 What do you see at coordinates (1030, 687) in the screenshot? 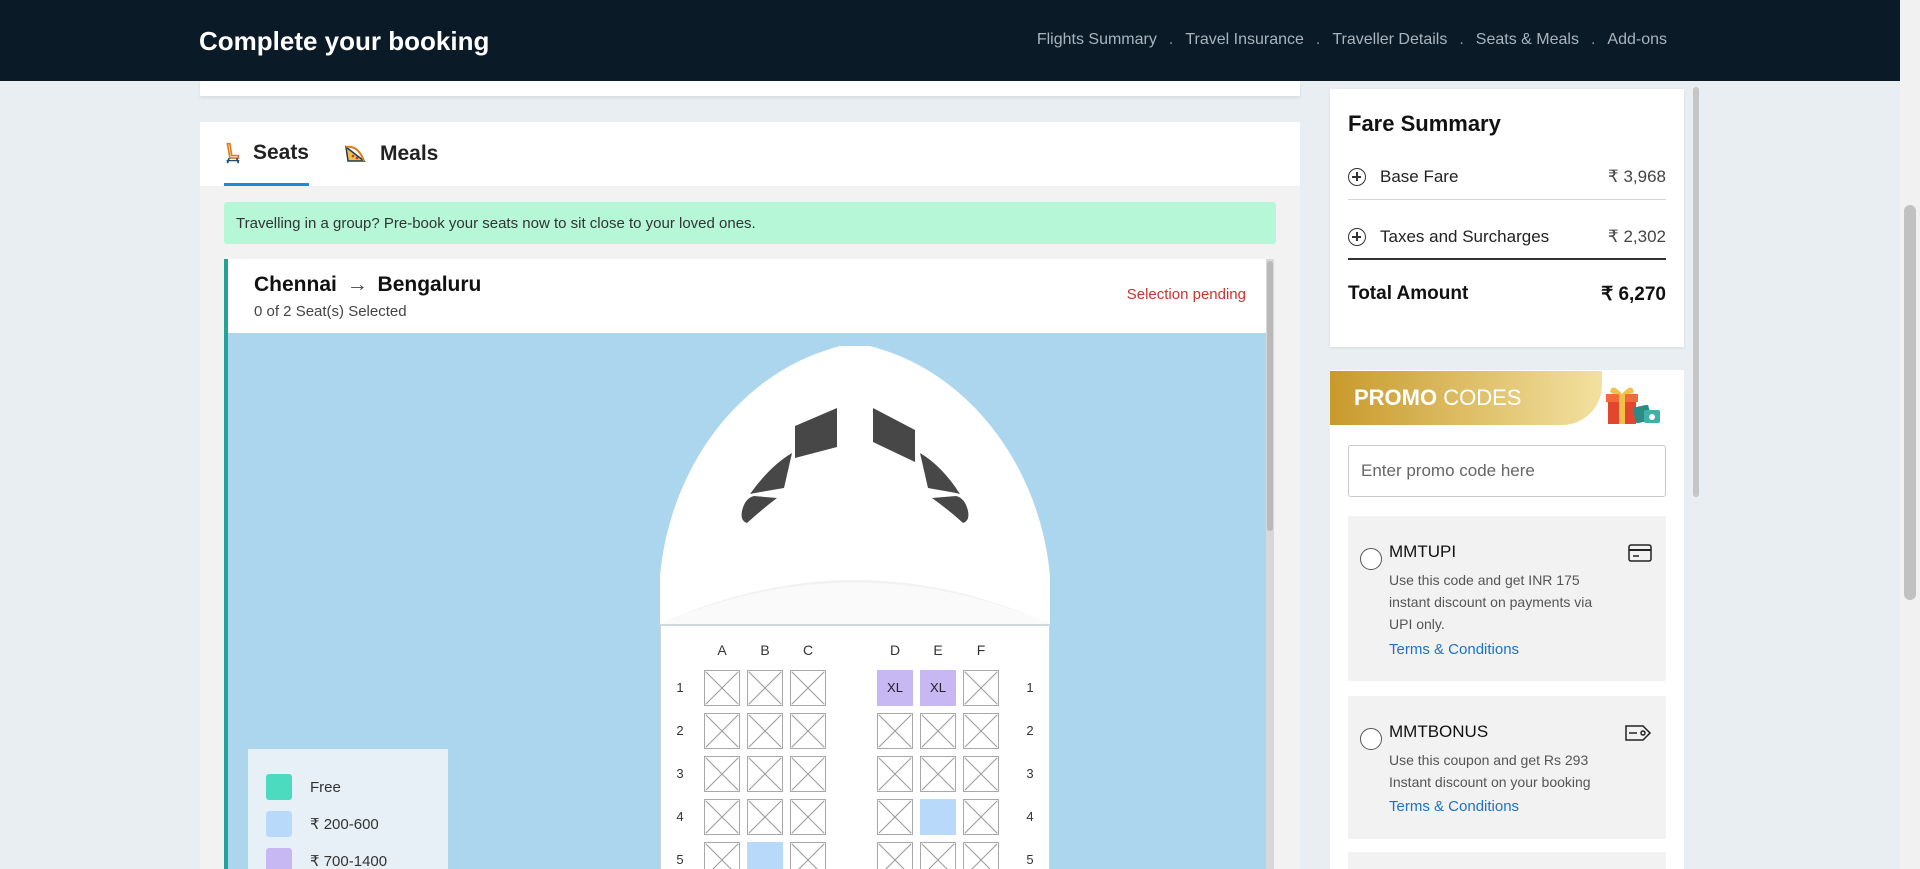
I see `seat-row-number: 1` at bounding box center [1030, 687].